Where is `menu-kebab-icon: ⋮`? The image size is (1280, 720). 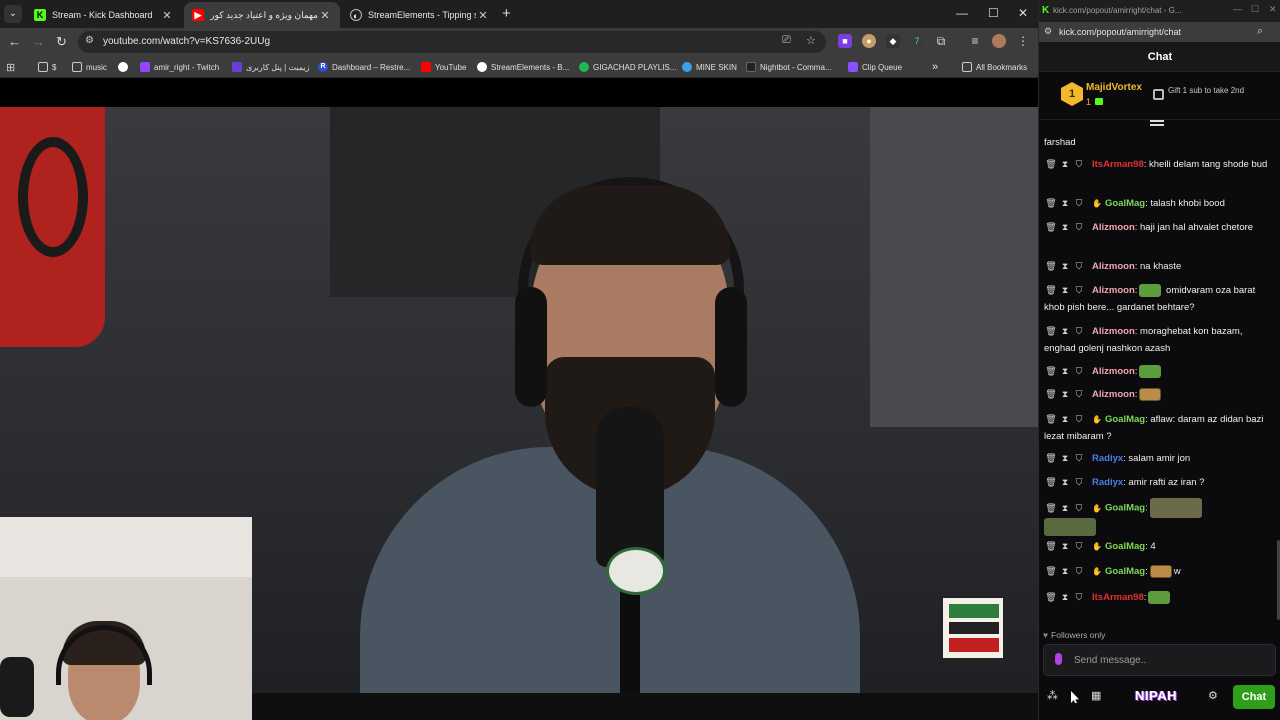
menu-kebab-icon: ⋮ is located at coordinates (1023, 41).